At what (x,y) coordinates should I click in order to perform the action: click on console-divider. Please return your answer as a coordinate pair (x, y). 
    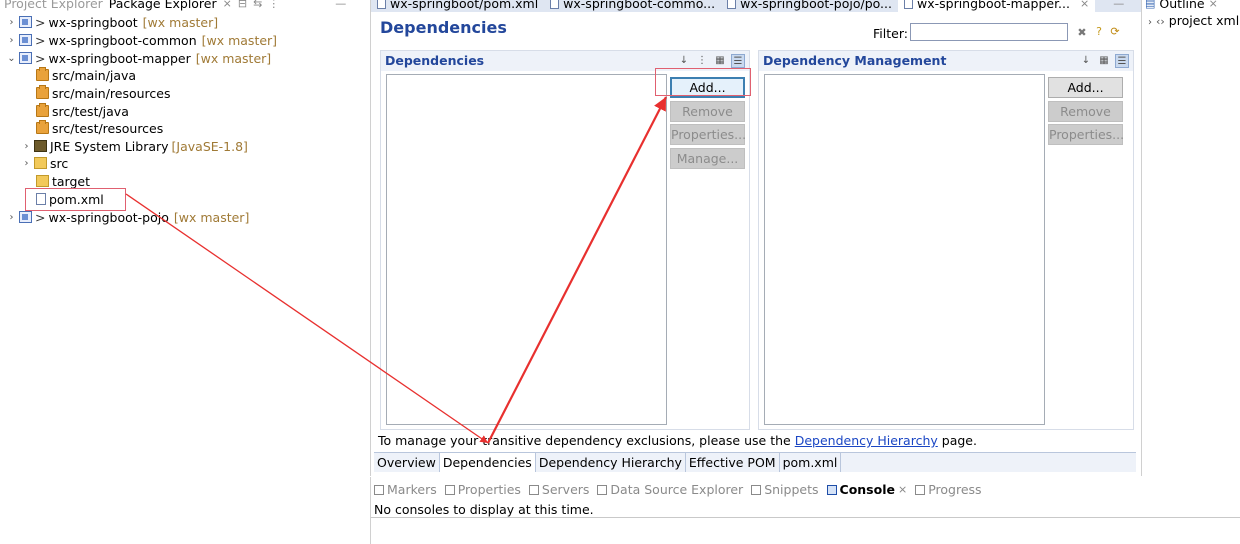
    Looking at the image, I should click on (805, 517).